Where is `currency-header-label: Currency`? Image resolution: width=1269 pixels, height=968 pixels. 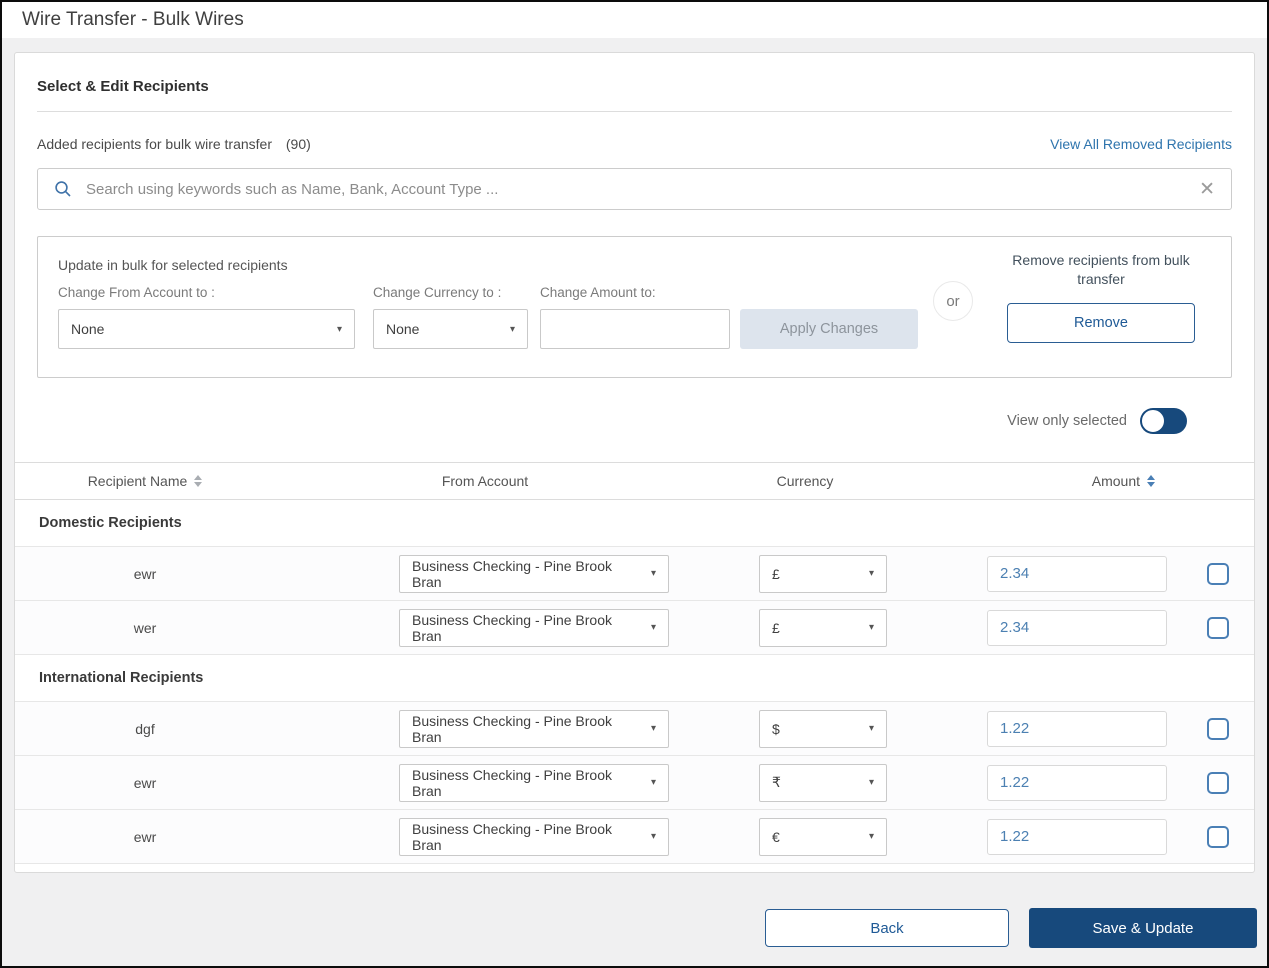 currency-header-label: Currency is located at coordinates (805, 481).